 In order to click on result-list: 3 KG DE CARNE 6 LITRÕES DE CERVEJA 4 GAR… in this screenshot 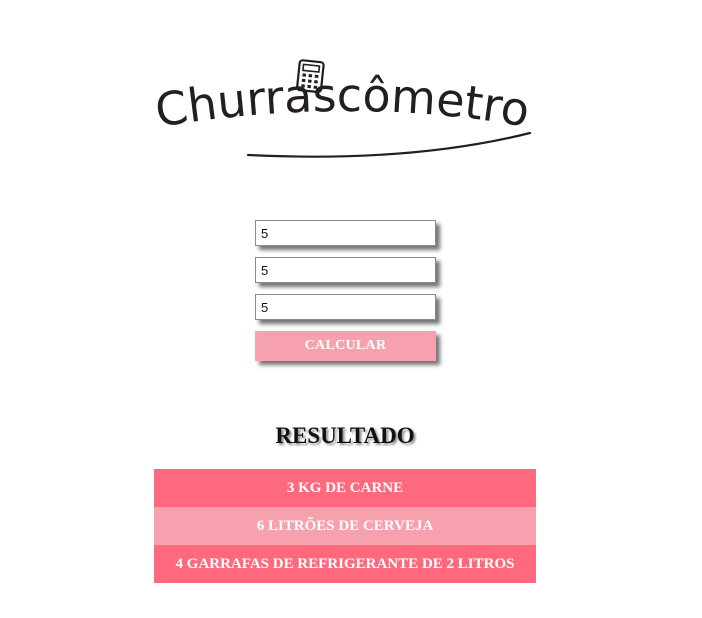, I will do `click(345, 526)`.